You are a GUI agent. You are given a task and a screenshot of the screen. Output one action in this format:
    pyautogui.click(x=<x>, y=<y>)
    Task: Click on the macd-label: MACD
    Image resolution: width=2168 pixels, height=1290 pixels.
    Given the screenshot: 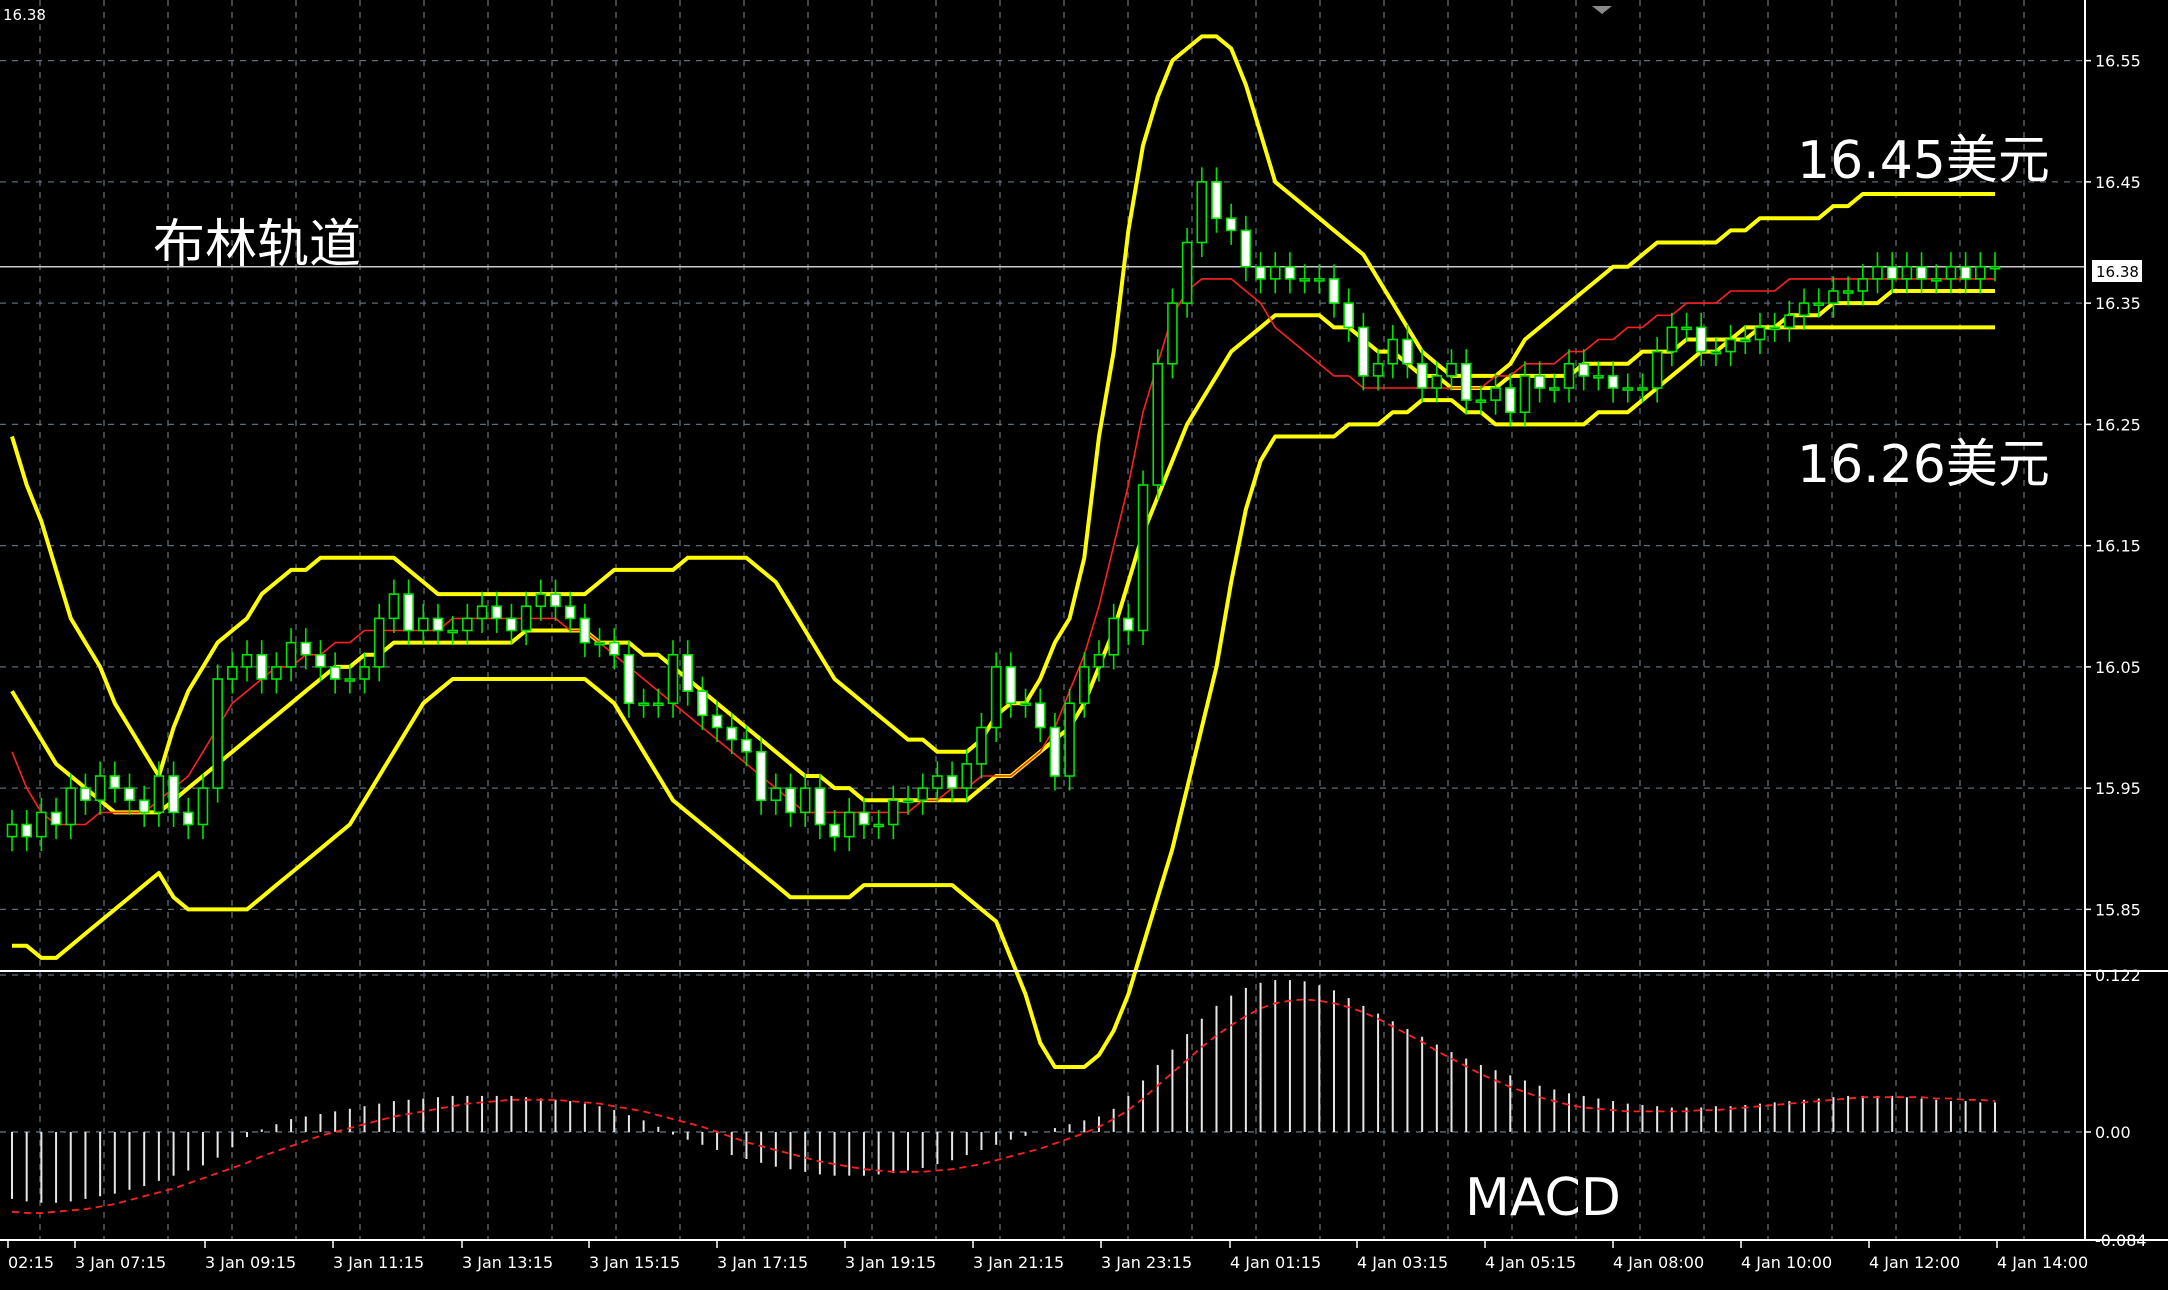 What is the action you would take?
    pyautogui.click(x=1543, y=1198)
    